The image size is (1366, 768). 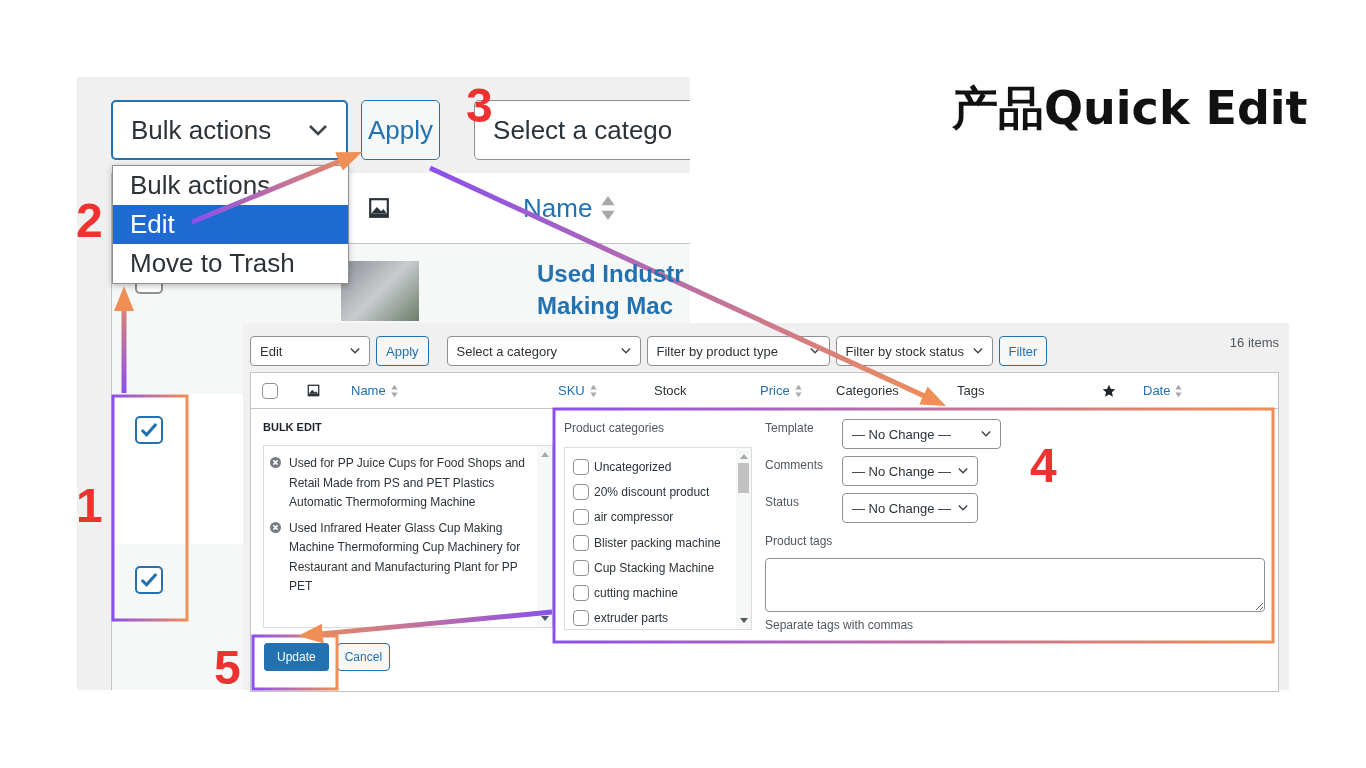 I want to click on hint-text: Separate tags with commas, so click(x=840, y=625).